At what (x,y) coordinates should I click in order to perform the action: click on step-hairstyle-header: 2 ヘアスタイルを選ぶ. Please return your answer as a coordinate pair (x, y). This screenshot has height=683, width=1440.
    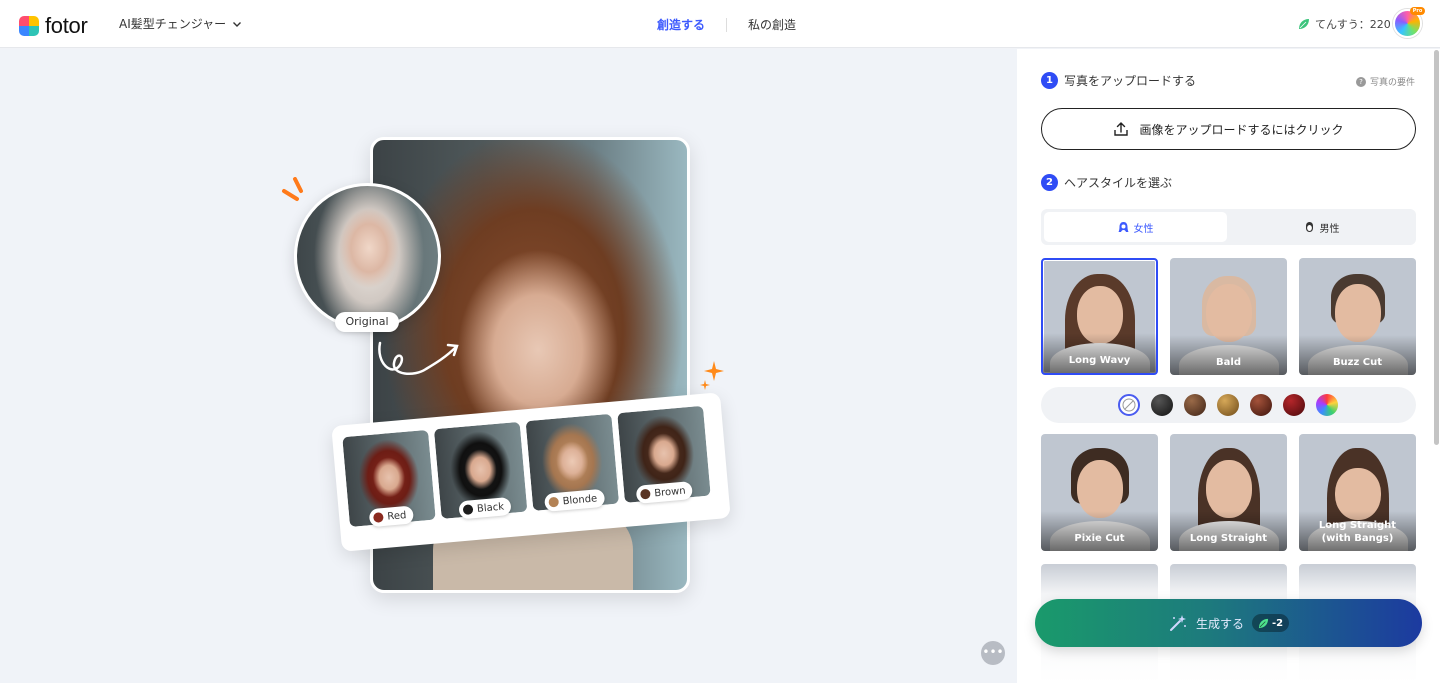
    Looking at the image, I should click on (1106, 182).